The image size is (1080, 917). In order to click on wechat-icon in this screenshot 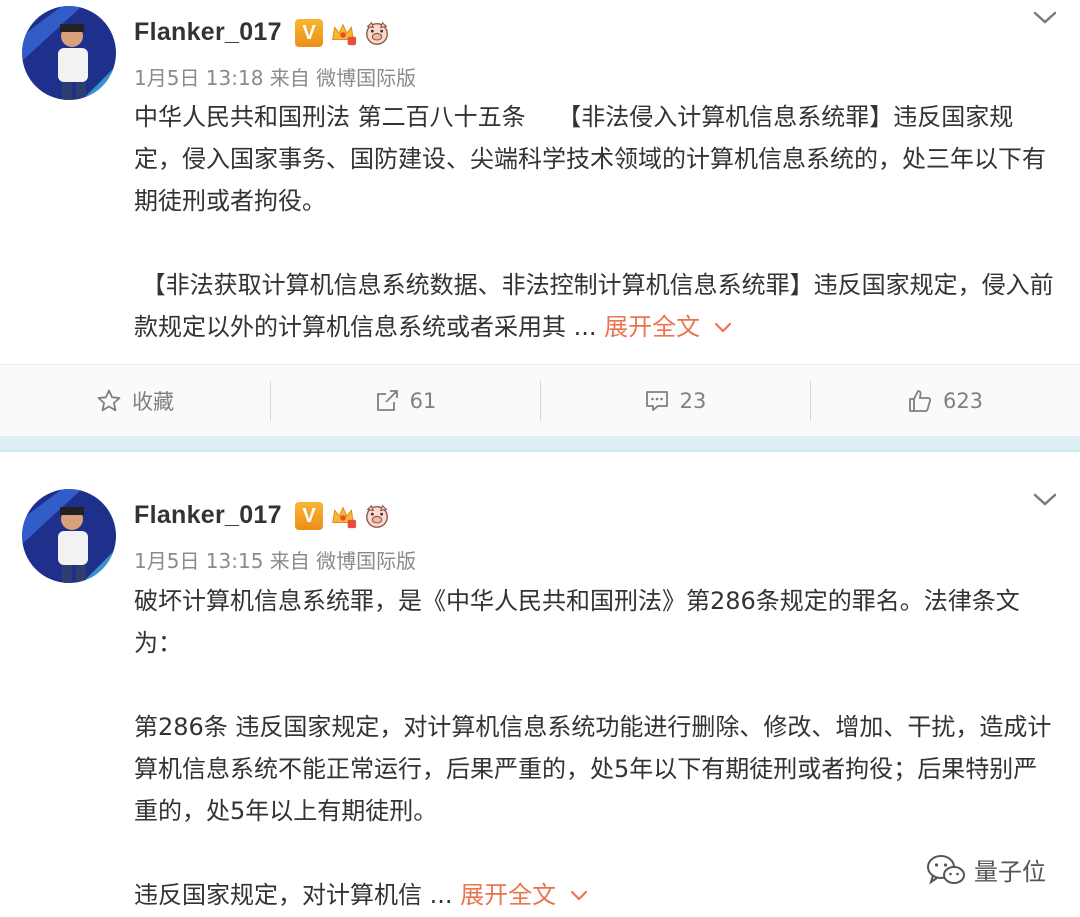, I will do `click(946, 869)`.